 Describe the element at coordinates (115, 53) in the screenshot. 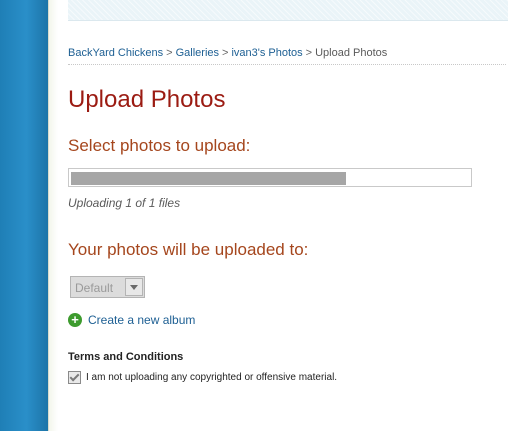

I see `breadcrumb-link-home: BackYard Chickens` at that location.